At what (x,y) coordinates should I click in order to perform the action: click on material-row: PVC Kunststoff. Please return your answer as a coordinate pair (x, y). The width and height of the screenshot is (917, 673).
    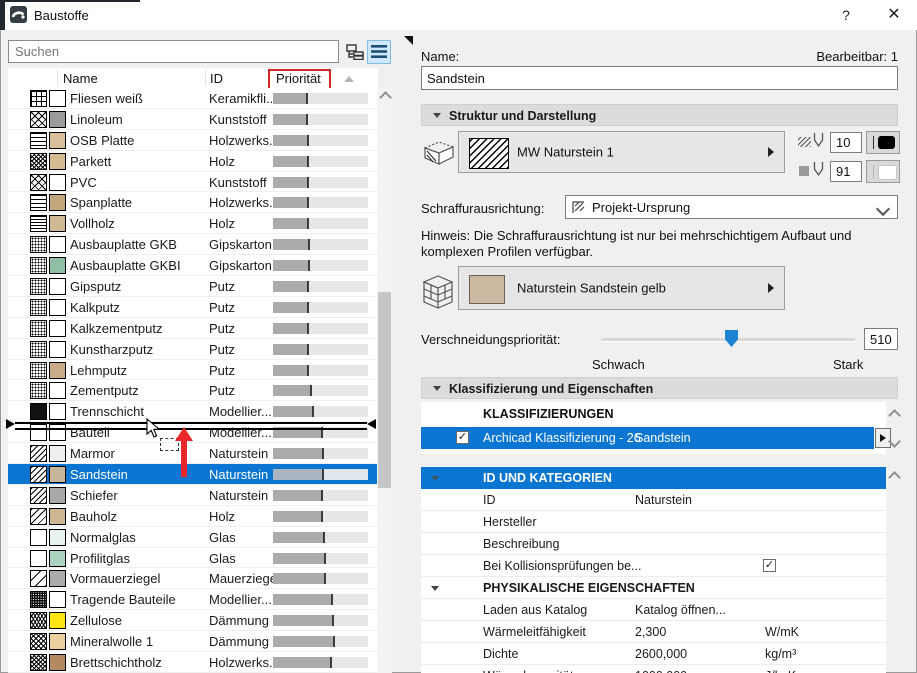
    Looking at the image, I should click on (193, 182).